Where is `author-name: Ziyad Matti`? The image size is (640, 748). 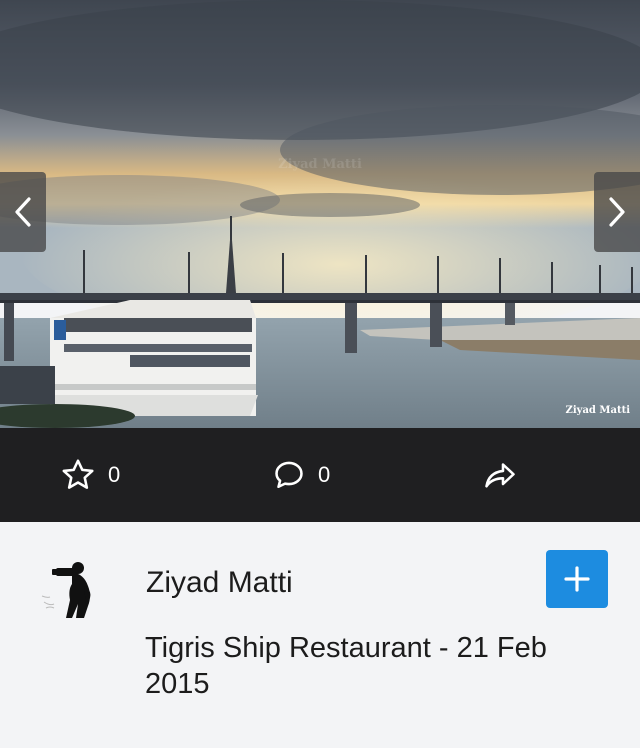
author-name: Ziyad Matti is located at coordinates (219, 583).